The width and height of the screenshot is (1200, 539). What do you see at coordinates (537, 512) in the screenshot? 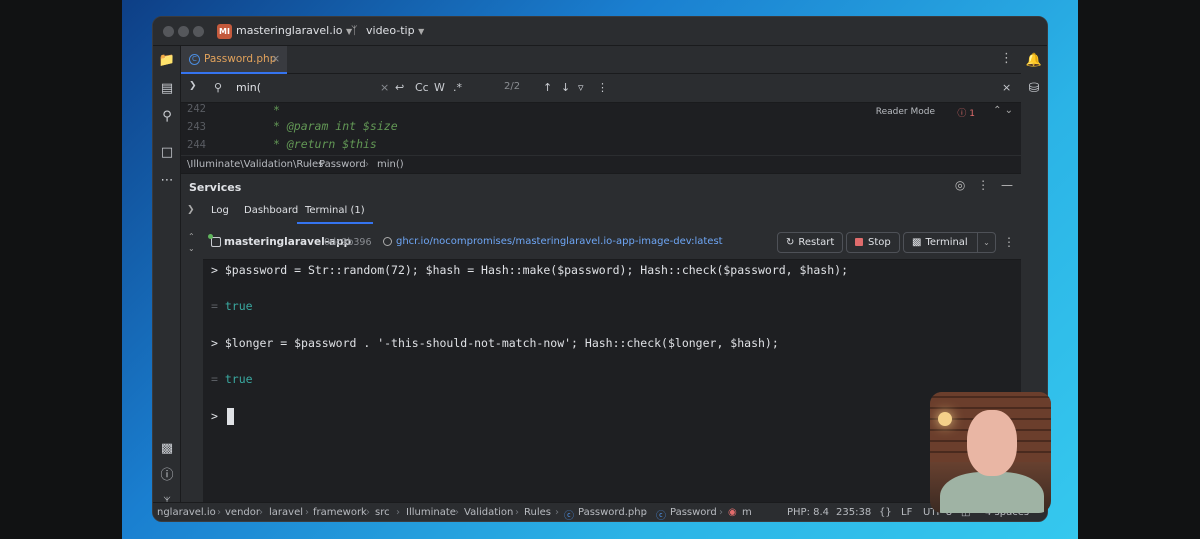
I see `path-item: Rules` at bounding box center [537, 512].